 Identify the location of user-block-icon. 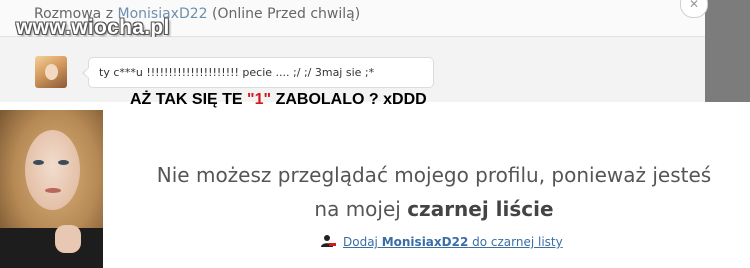
(328, 241).